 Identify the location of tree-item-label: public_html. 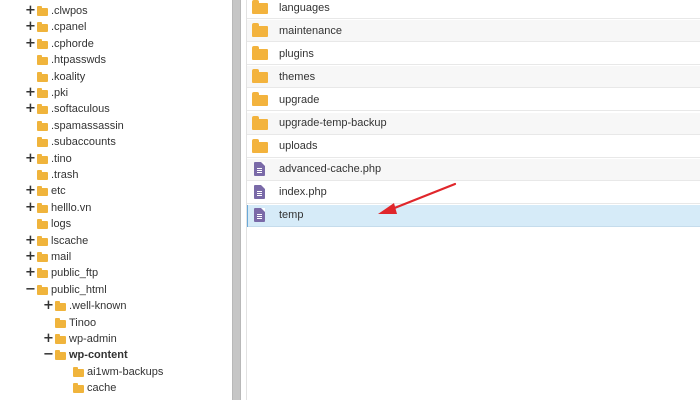
(79, 289).